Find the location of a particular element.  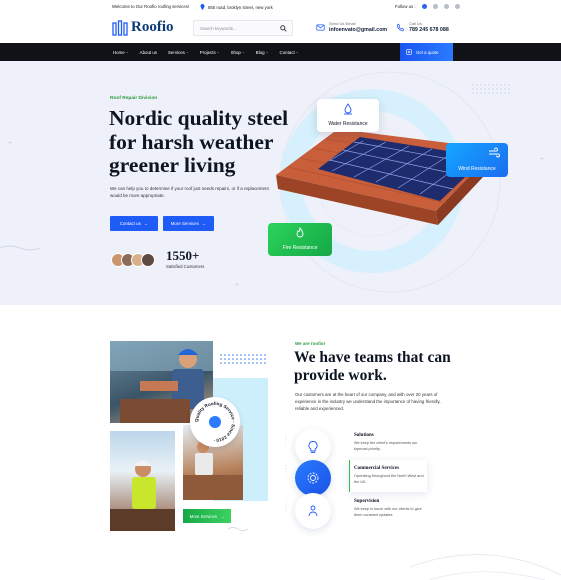

nav-item-services: Services ⌄ is located at coordinates (178, 52).